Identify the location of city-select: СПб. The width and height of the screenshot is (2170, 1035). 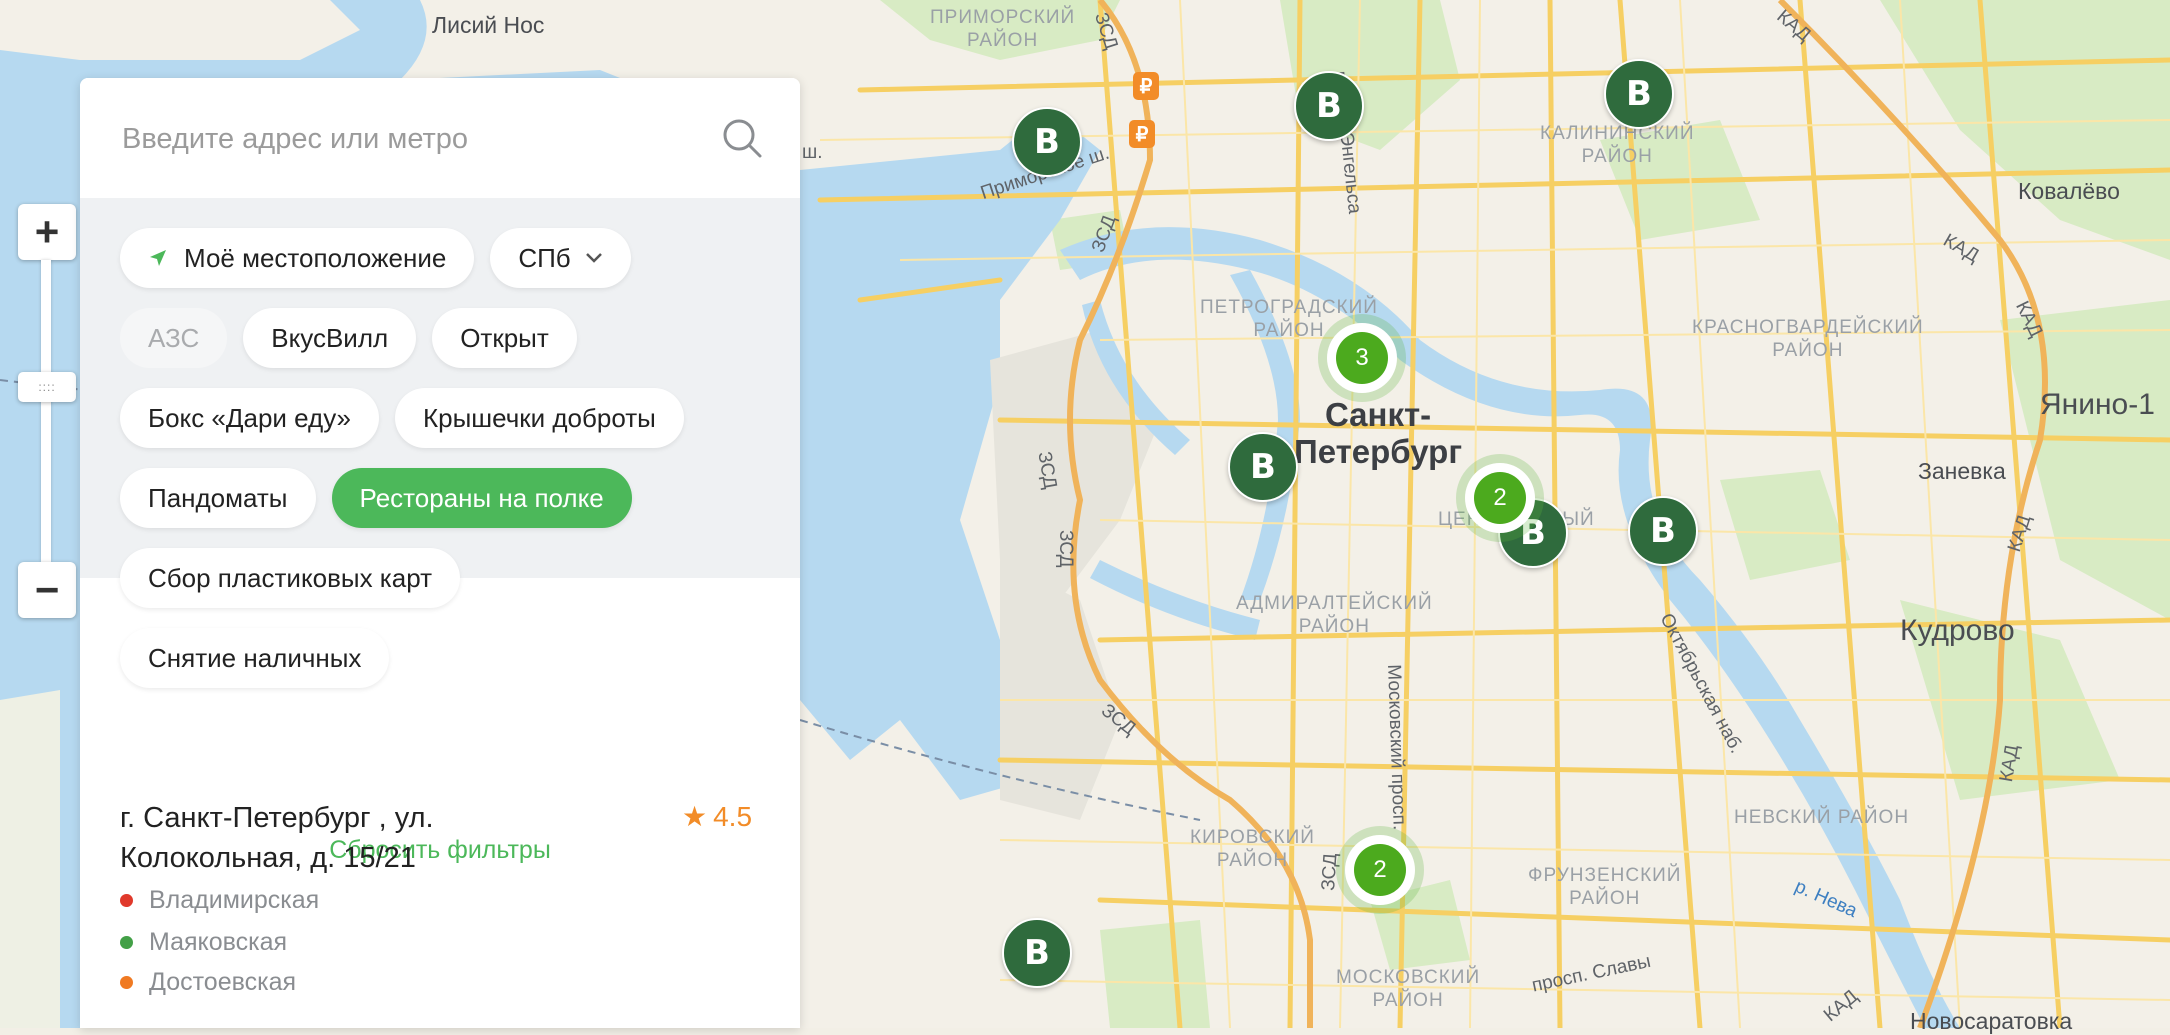
(560, 258).